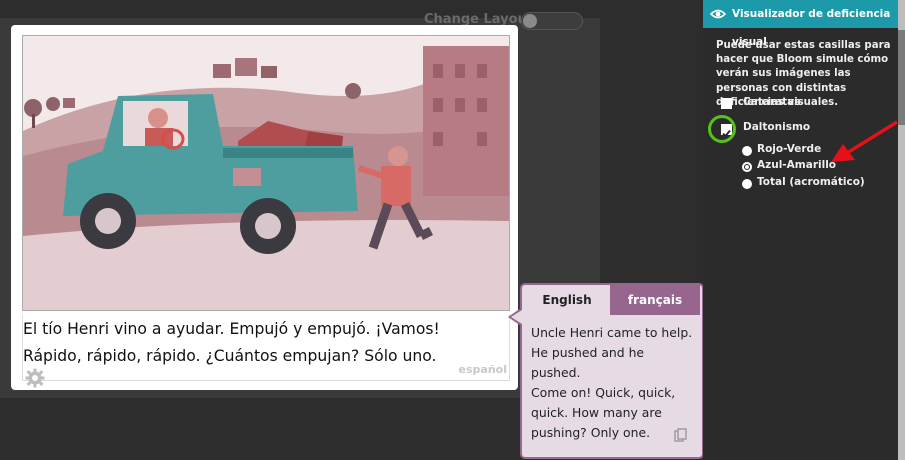 The image size is (905, 460). I want to click on daltonismo-label: Daltonismo, so click(777, 127).